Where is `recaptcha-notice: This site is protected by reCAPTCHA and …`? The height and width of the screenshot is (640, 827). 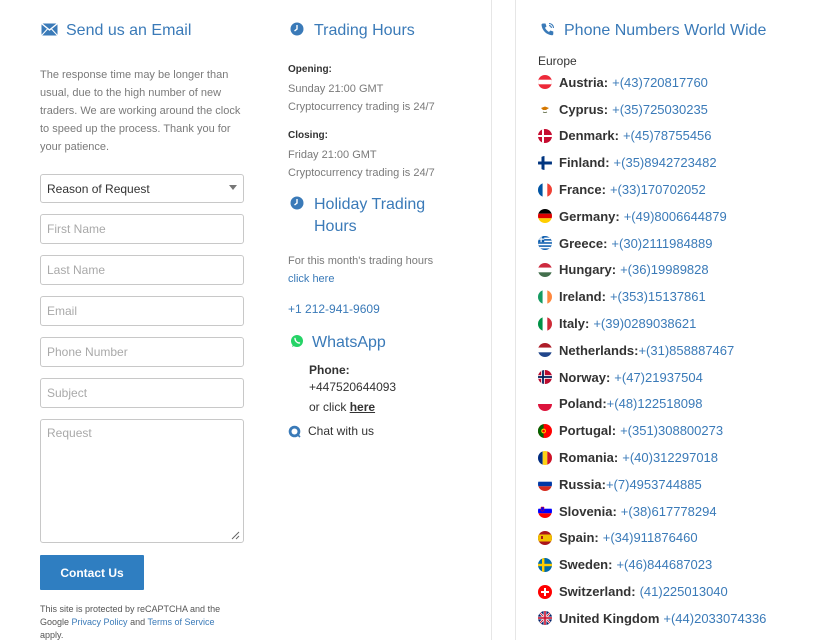
recaptcha-notice: This site is protected by reCAPTCHA and … is located at coordinates (142, 621).